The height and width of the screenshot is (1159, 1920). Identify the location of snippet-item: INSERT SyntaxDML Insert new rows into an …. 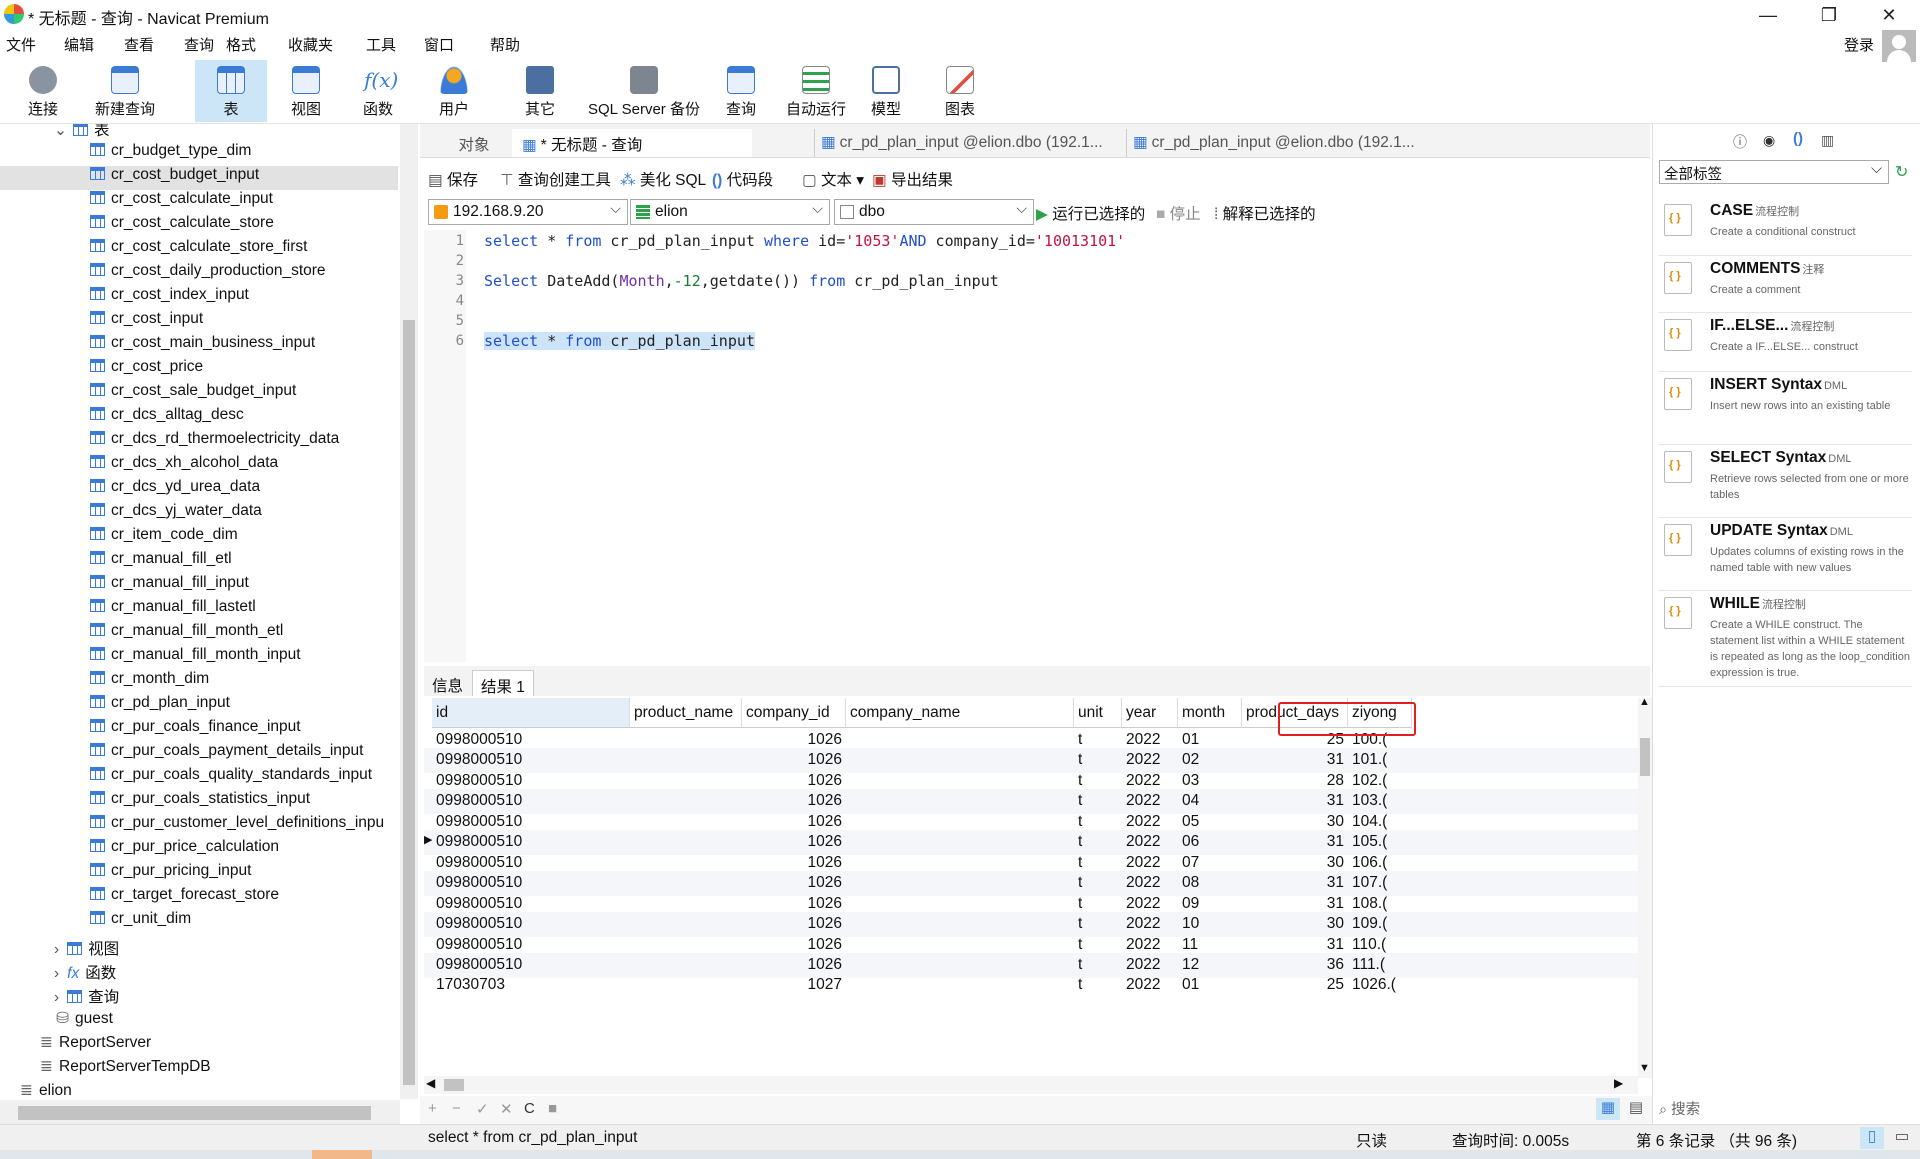
(1785, 408).